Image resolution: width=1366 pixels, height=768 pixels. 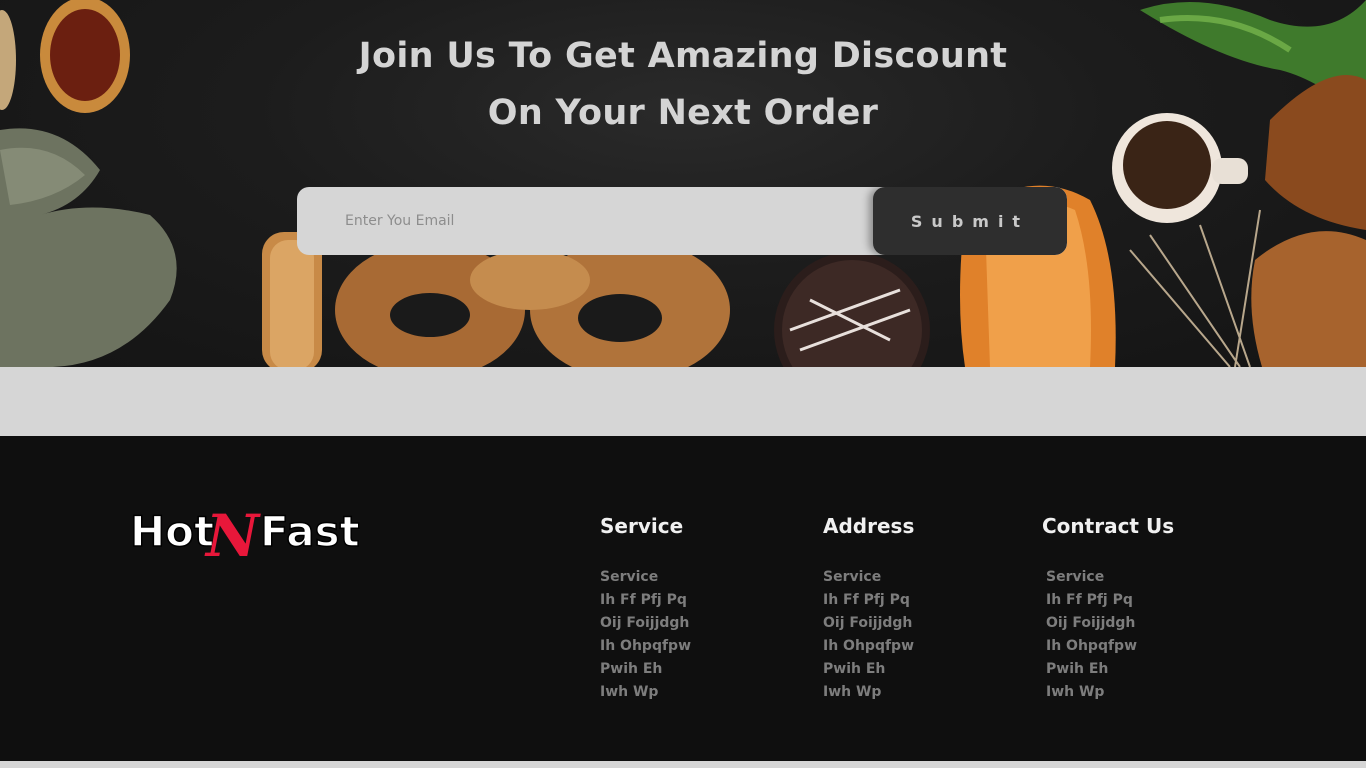 I want to click on hero-headline-line-2: On Your Next Order, so click(x=683, y=113).